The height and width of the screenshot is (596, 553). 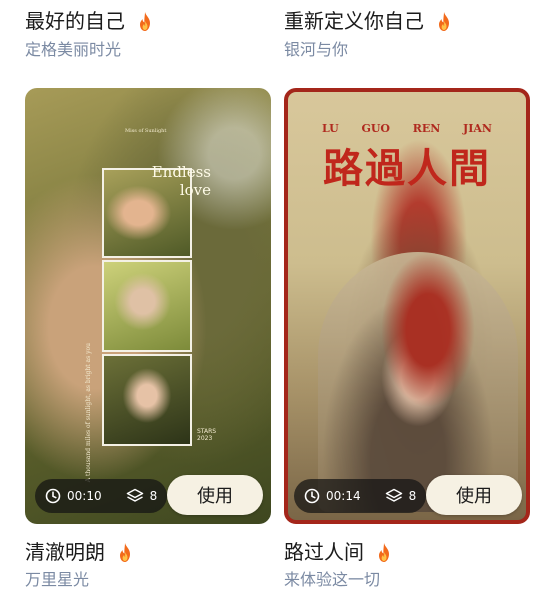 I want to click on pinyin-syllable: LU, so click(x=330, y=128).